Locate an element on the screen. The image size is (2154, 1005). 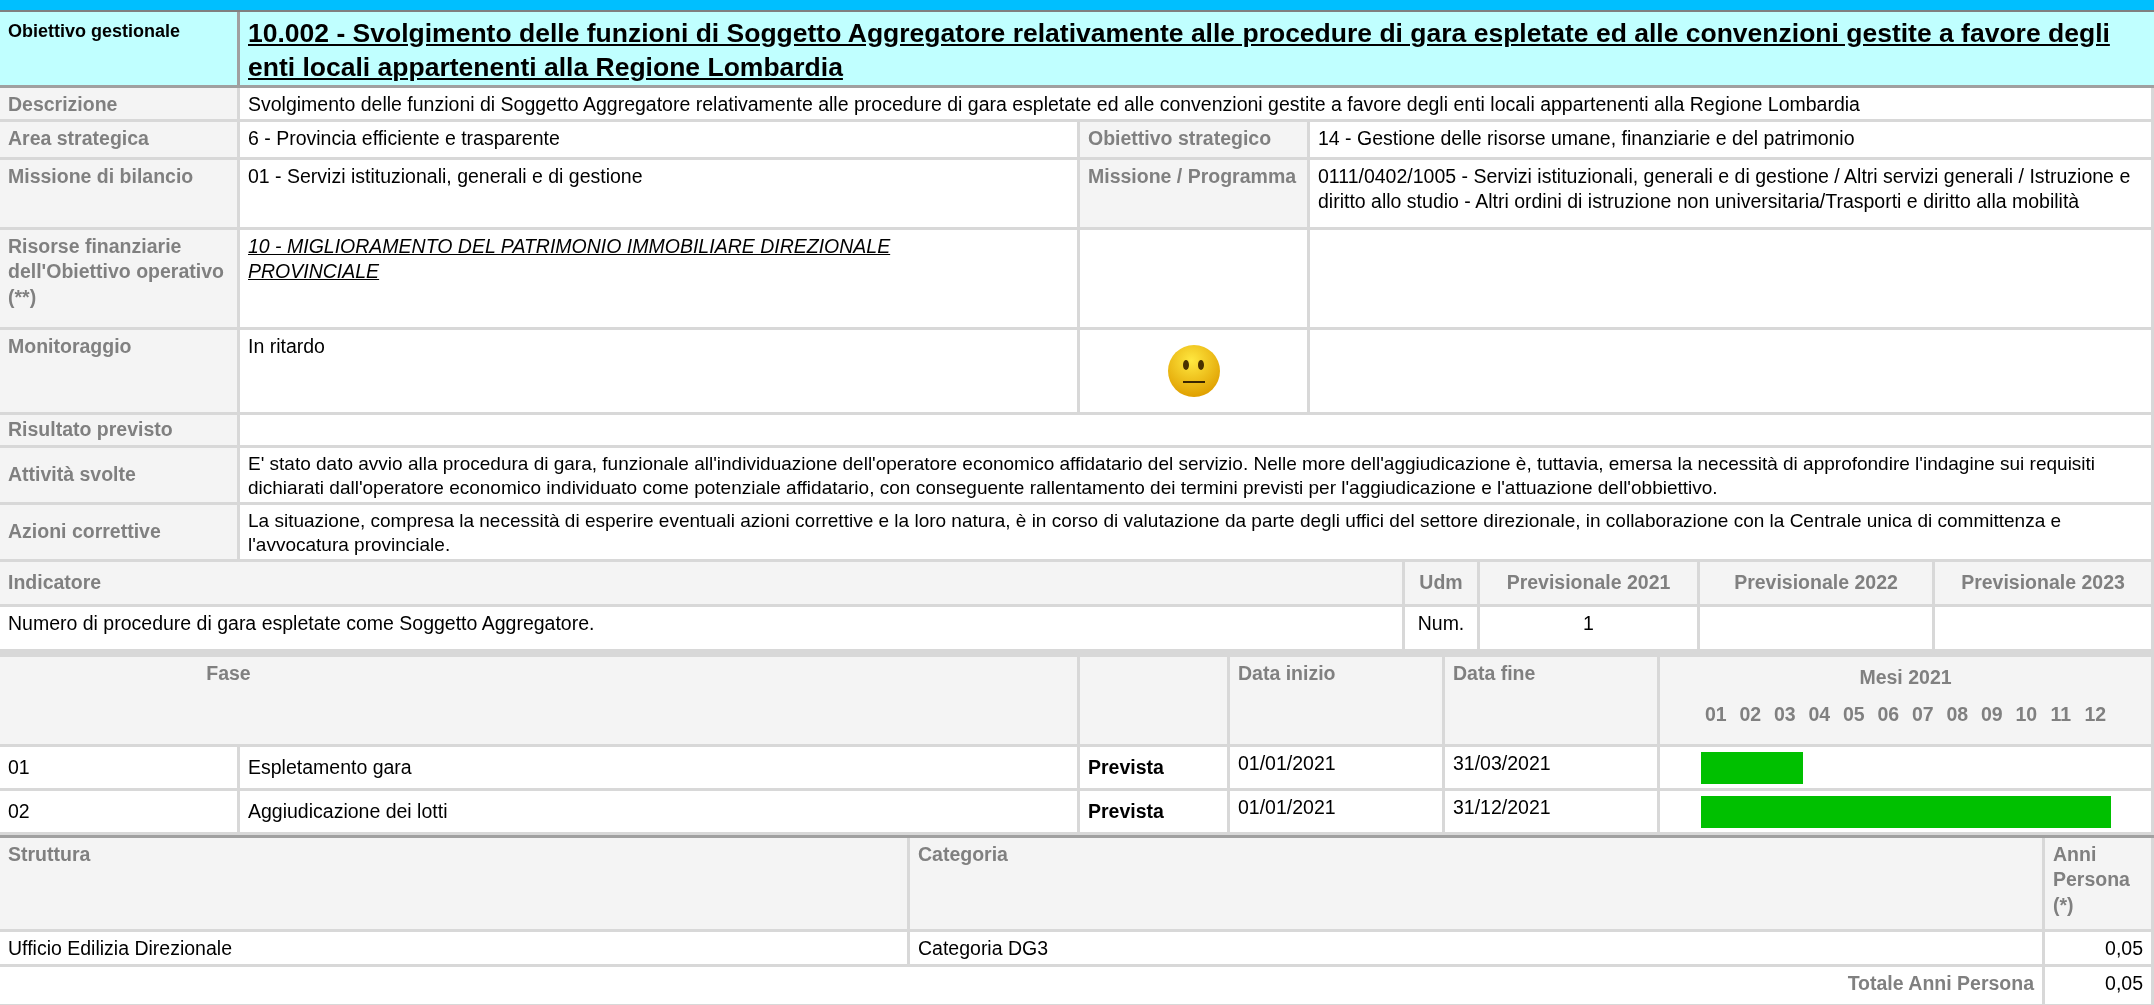
total-value: 0,05 is located at coordinates (2099, 986).